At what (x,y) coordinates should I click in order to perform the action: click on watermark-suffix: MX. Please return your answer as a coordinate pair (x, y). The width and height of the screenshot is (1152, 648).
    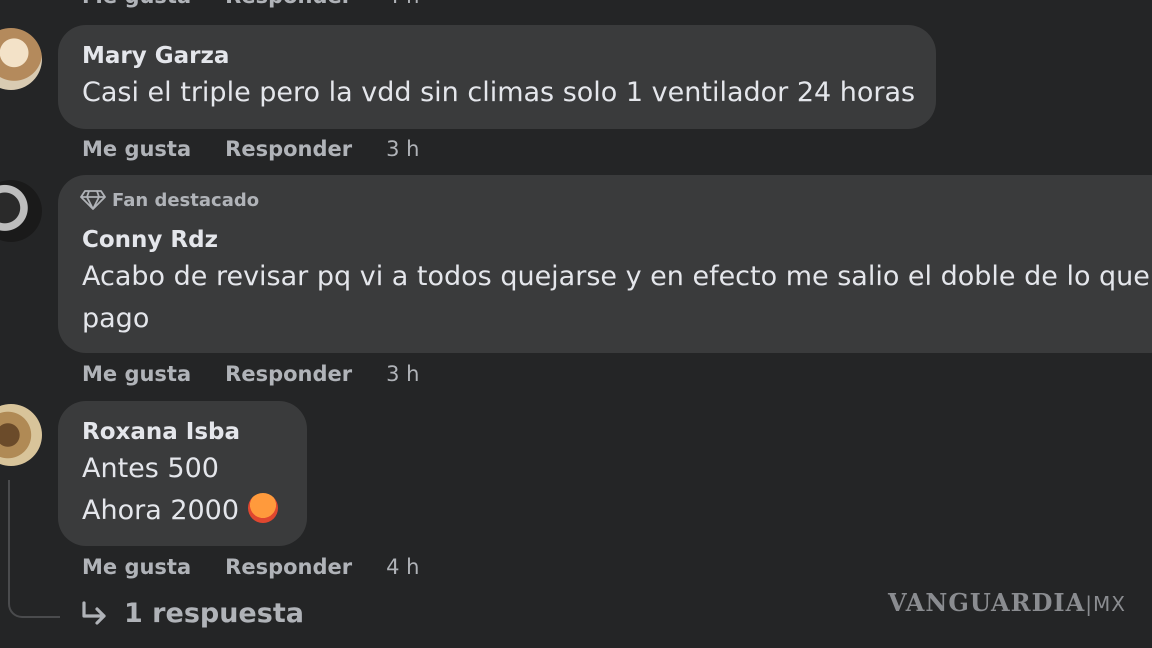
    Looking at the image, I should click on (1109, 604).